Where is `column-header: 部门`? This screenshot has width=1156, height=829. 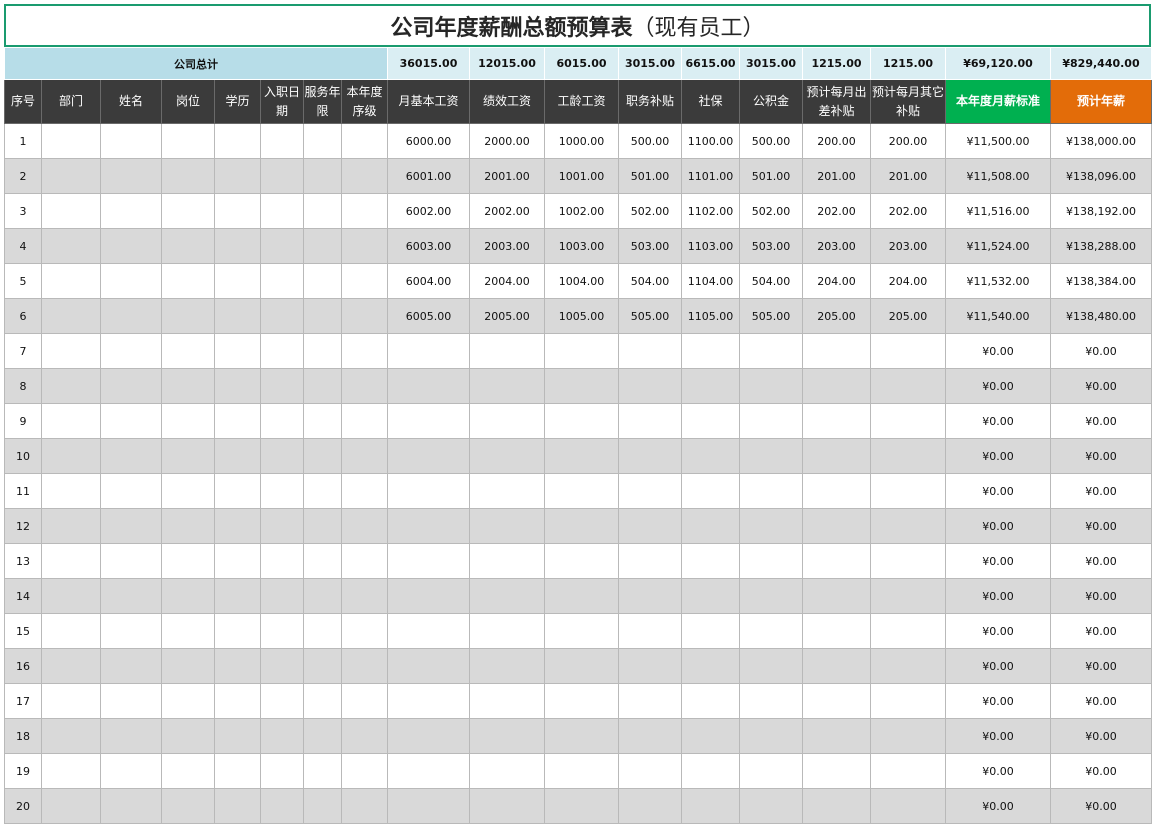
column-header: 部门 is located at coordinates (71, 101).